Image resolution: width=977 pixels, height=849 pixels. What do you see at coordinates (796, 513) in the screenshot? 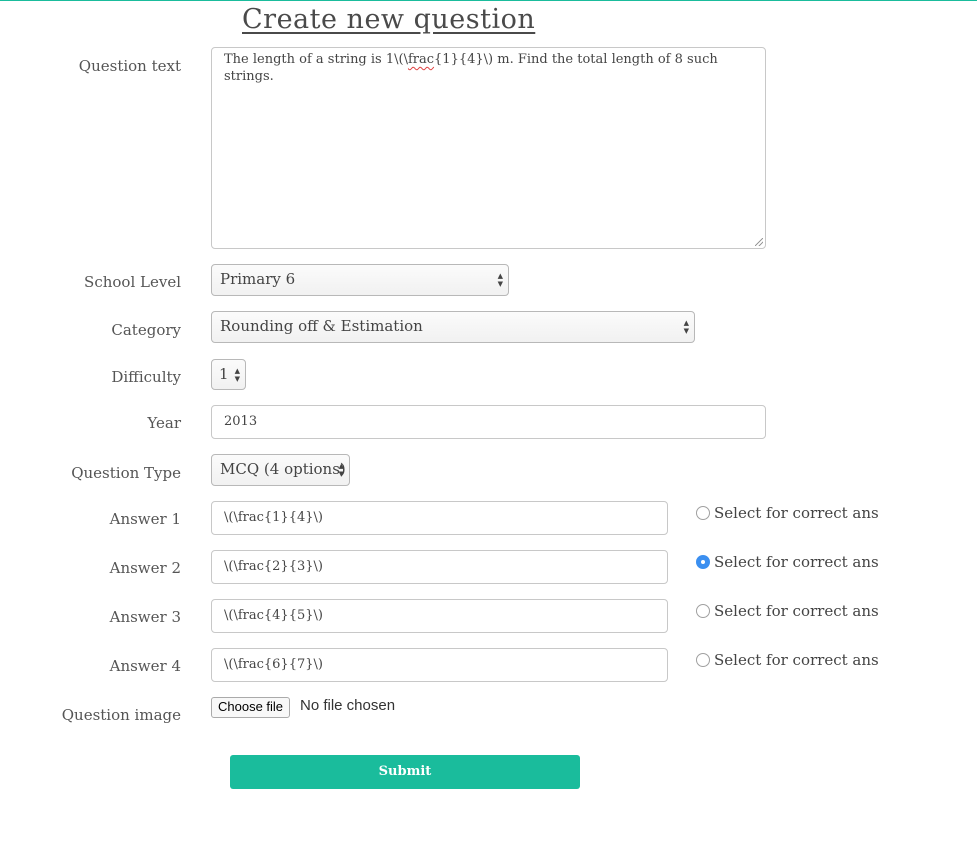
I see `answer-1-radio-label: Select for correct ans` at bounding box center [796, 513].